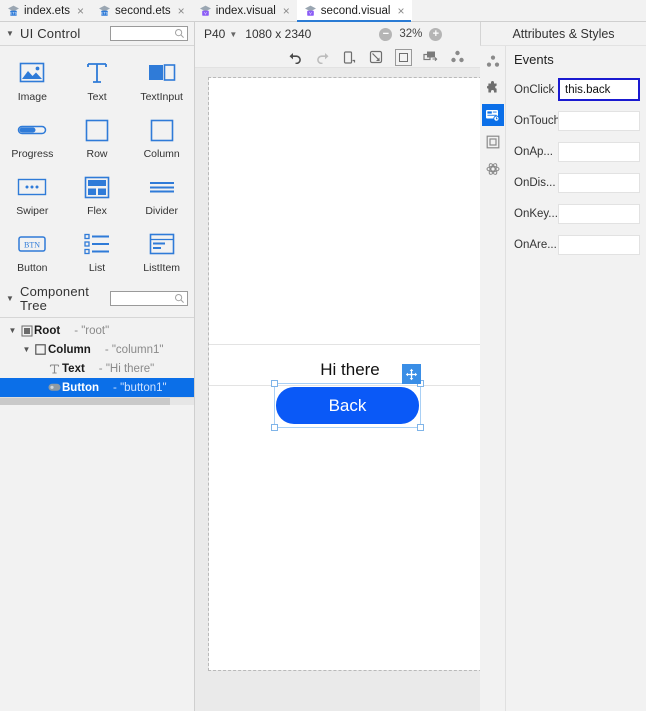 This screenshot has height=711, width=646. What do you see at coordinates (244, 10) in the screenshot?
I see `editor-tab-index-visual: Vindex.visual ×` at bounding box center [244, 10].